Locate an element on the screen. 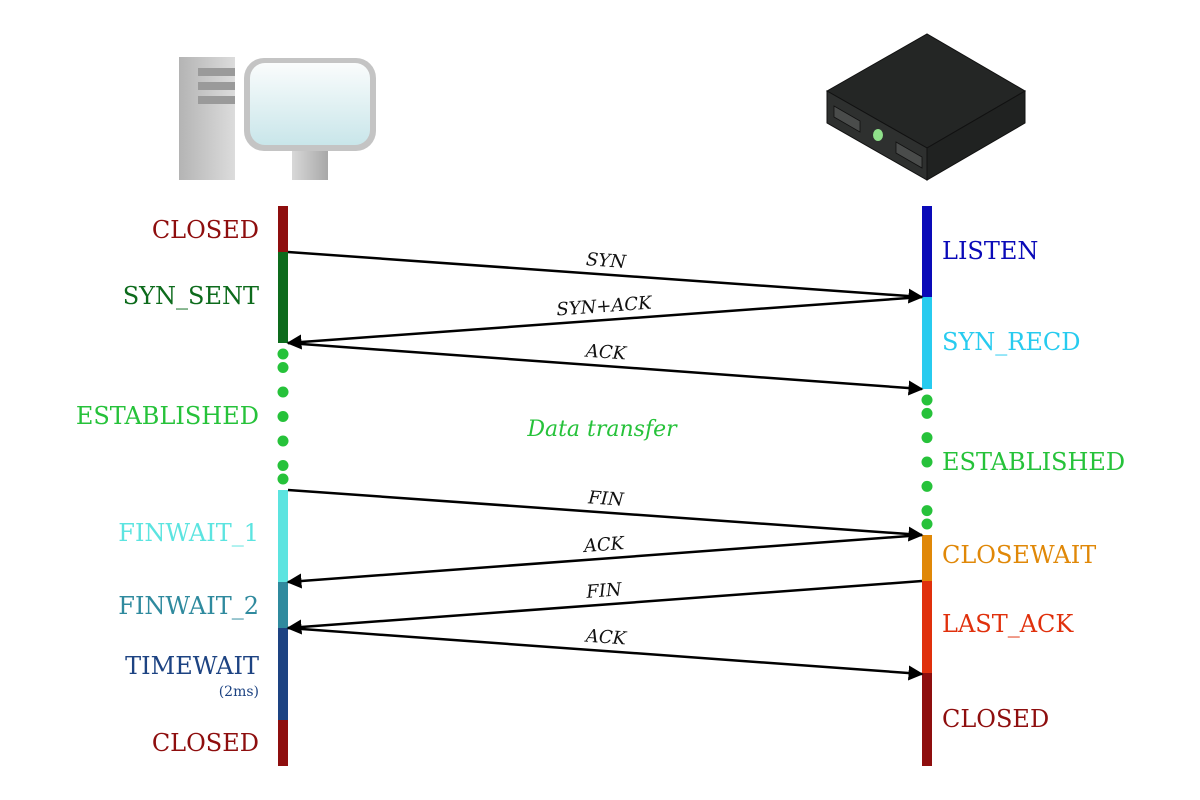 The image size is (1200, 800). server-state-label: LAST_ACK is located at coordinates (1008, 624).